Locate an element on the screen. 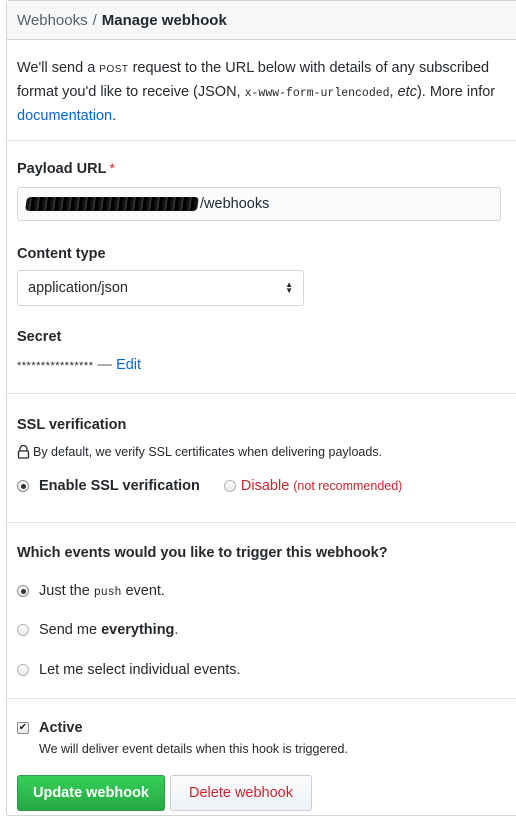 This screenshot has width=516, height=822. events-everything-text: . is located at coordinates (176, 630).